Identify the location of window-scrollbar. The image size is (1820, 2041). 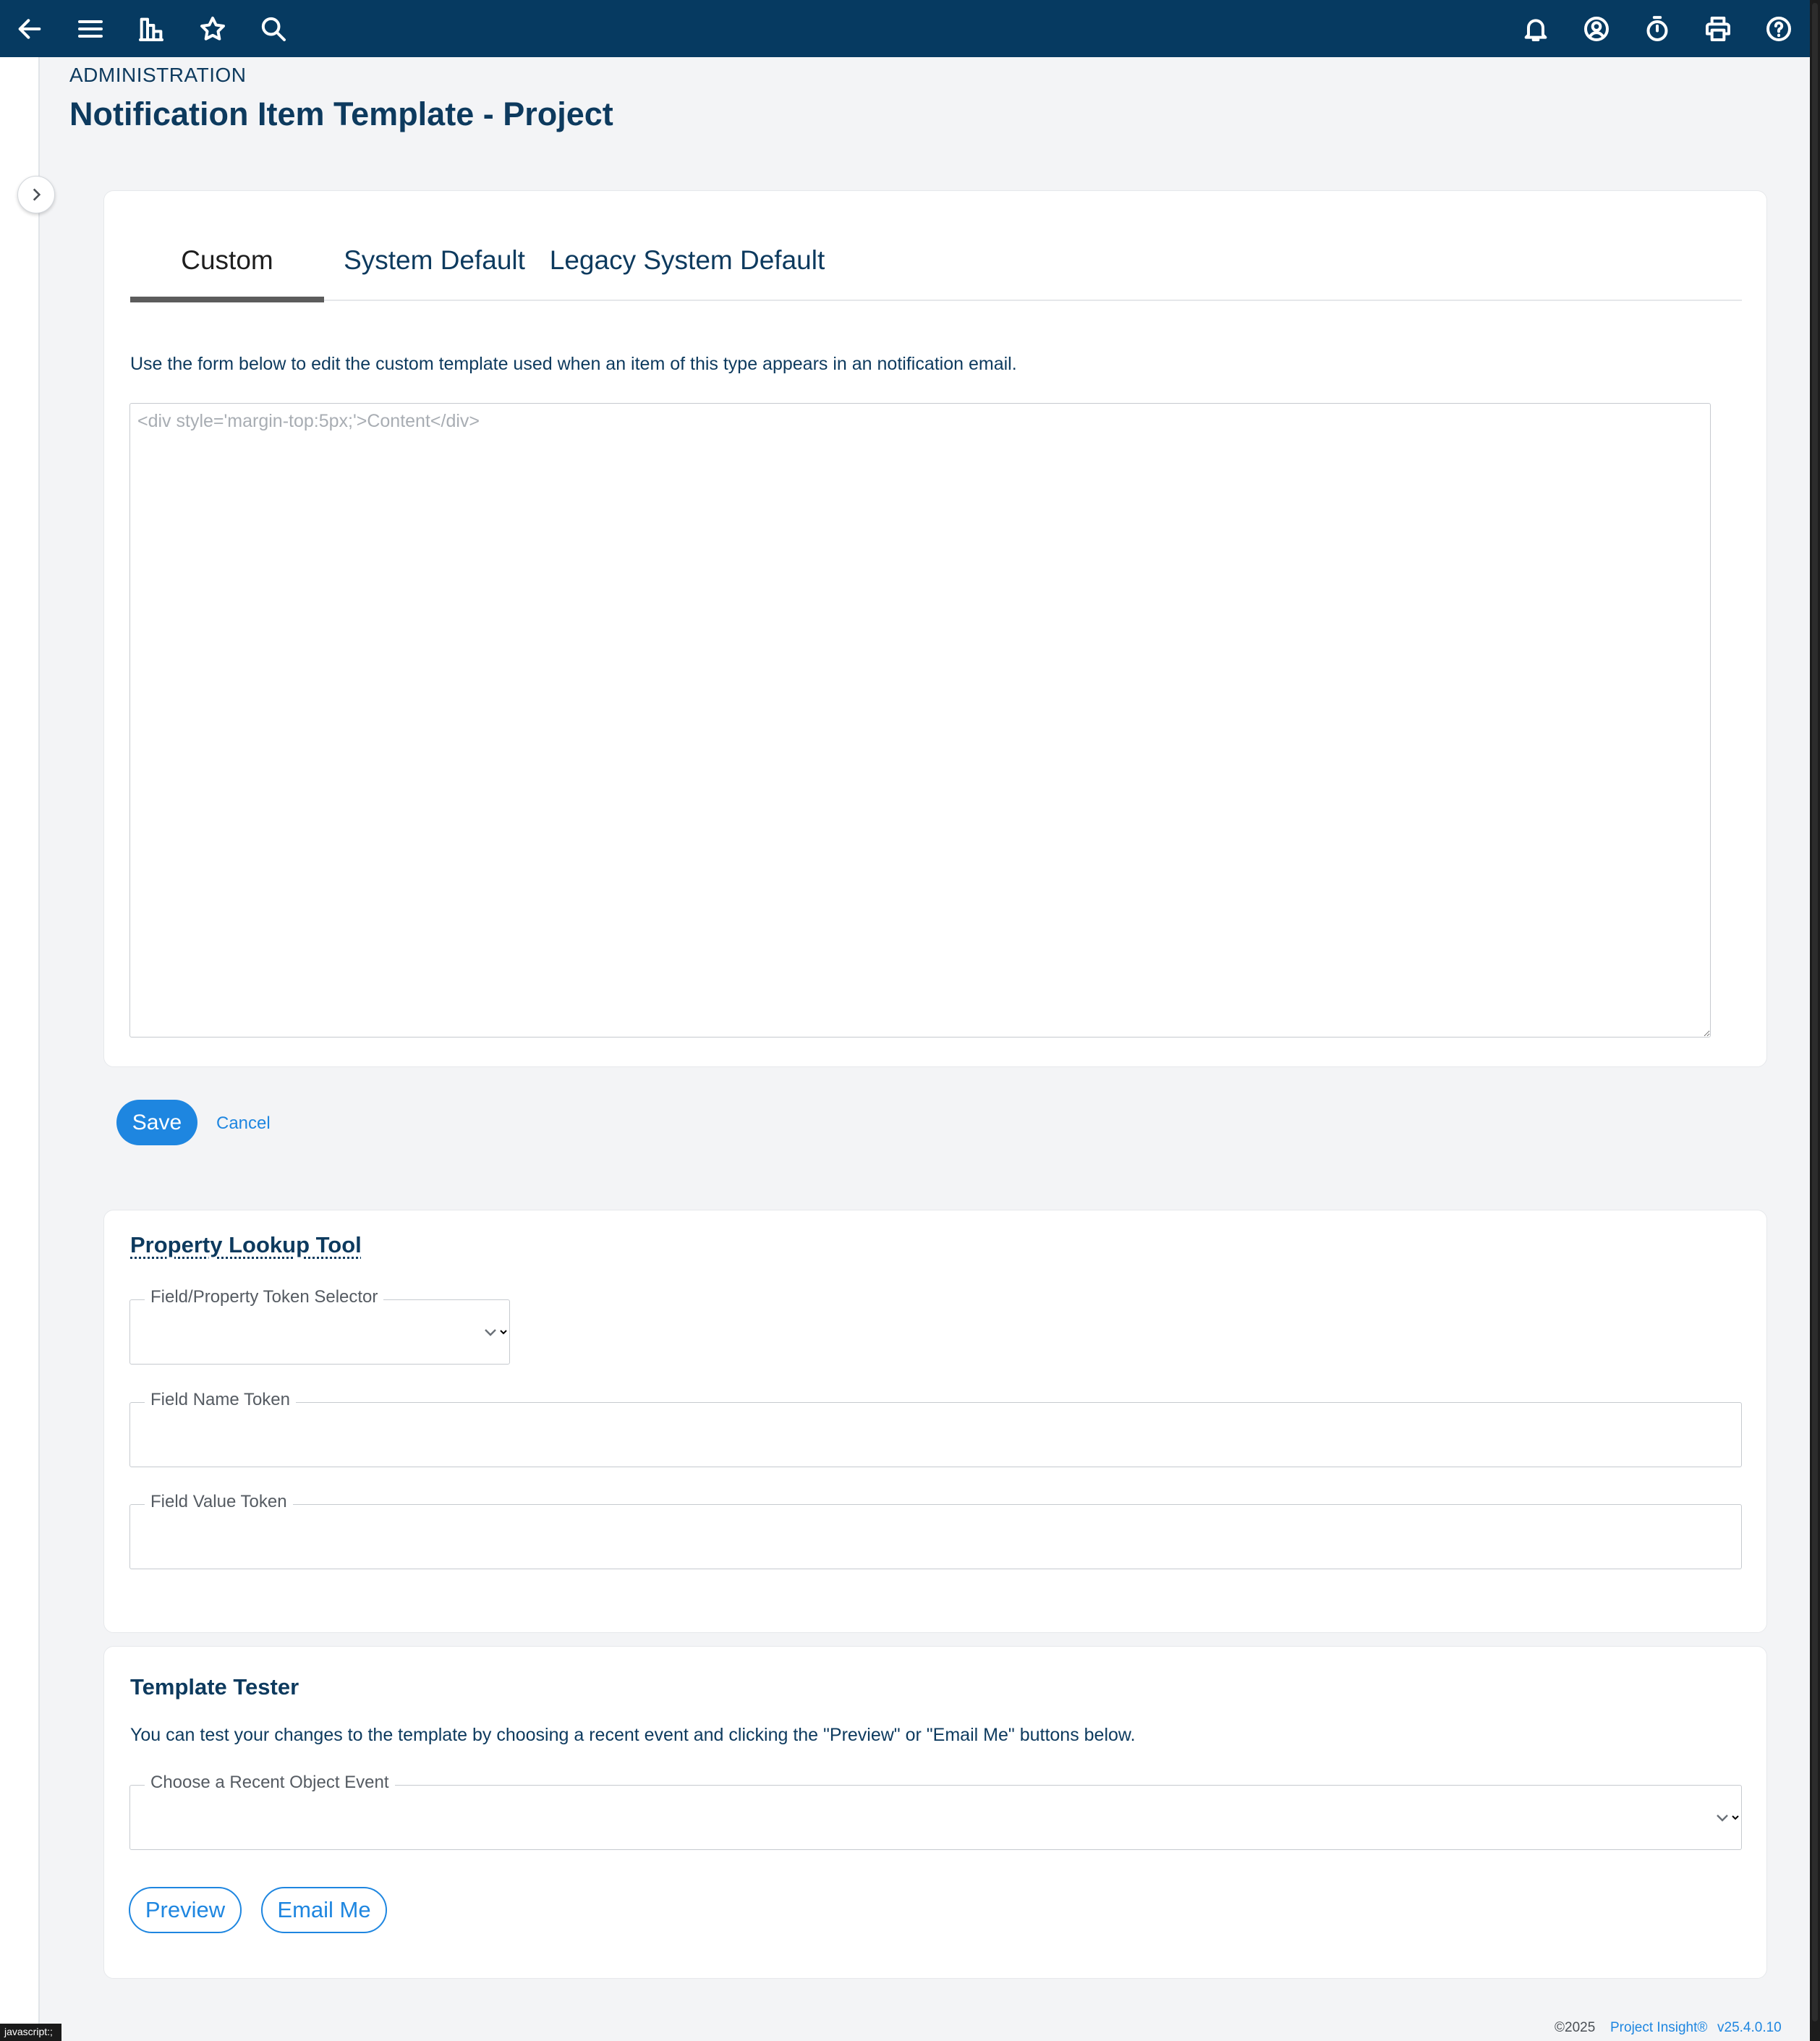
(1815, 1020).